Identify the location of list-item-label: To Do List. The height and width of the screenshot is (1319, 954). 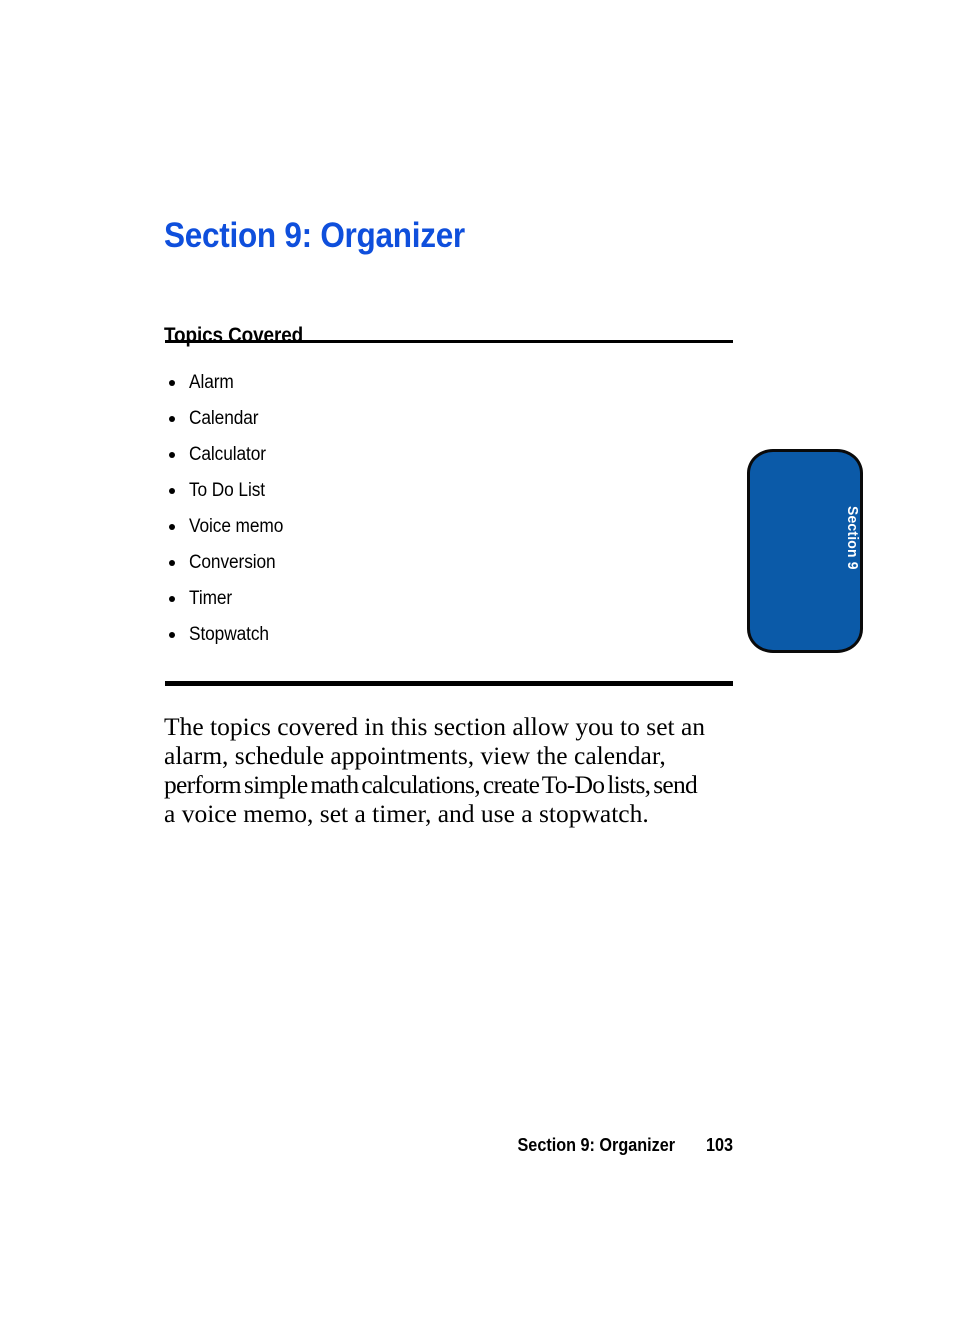
(227, 490).